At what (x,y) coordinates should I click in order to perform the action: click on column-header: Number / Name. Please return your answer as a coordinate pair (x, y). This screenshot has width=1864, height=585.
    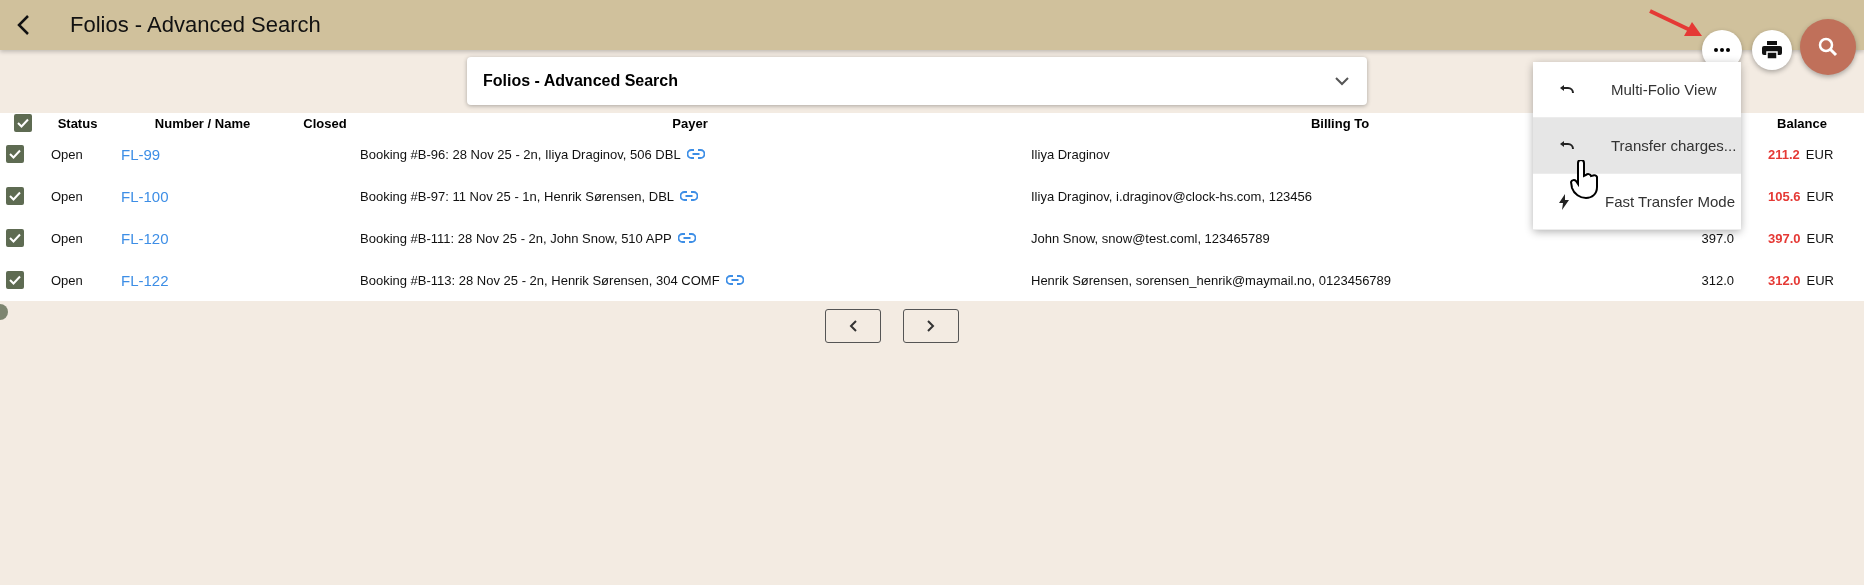
    Looking at the image, I should click on (202, 123).